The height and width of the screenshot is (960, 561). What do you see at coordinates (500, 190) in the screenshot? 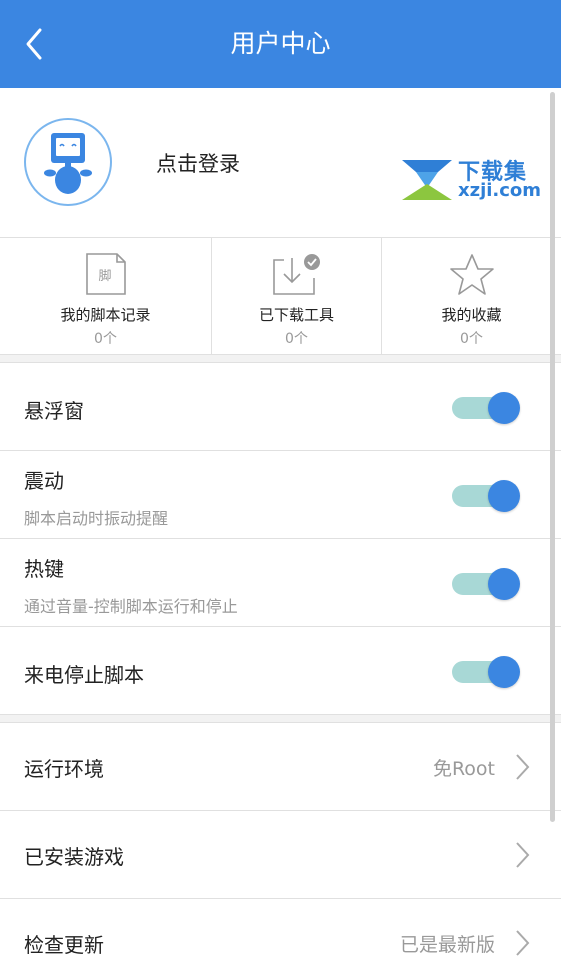
I see `watermark-en: xzji.com` at bounding box center [500, 190].